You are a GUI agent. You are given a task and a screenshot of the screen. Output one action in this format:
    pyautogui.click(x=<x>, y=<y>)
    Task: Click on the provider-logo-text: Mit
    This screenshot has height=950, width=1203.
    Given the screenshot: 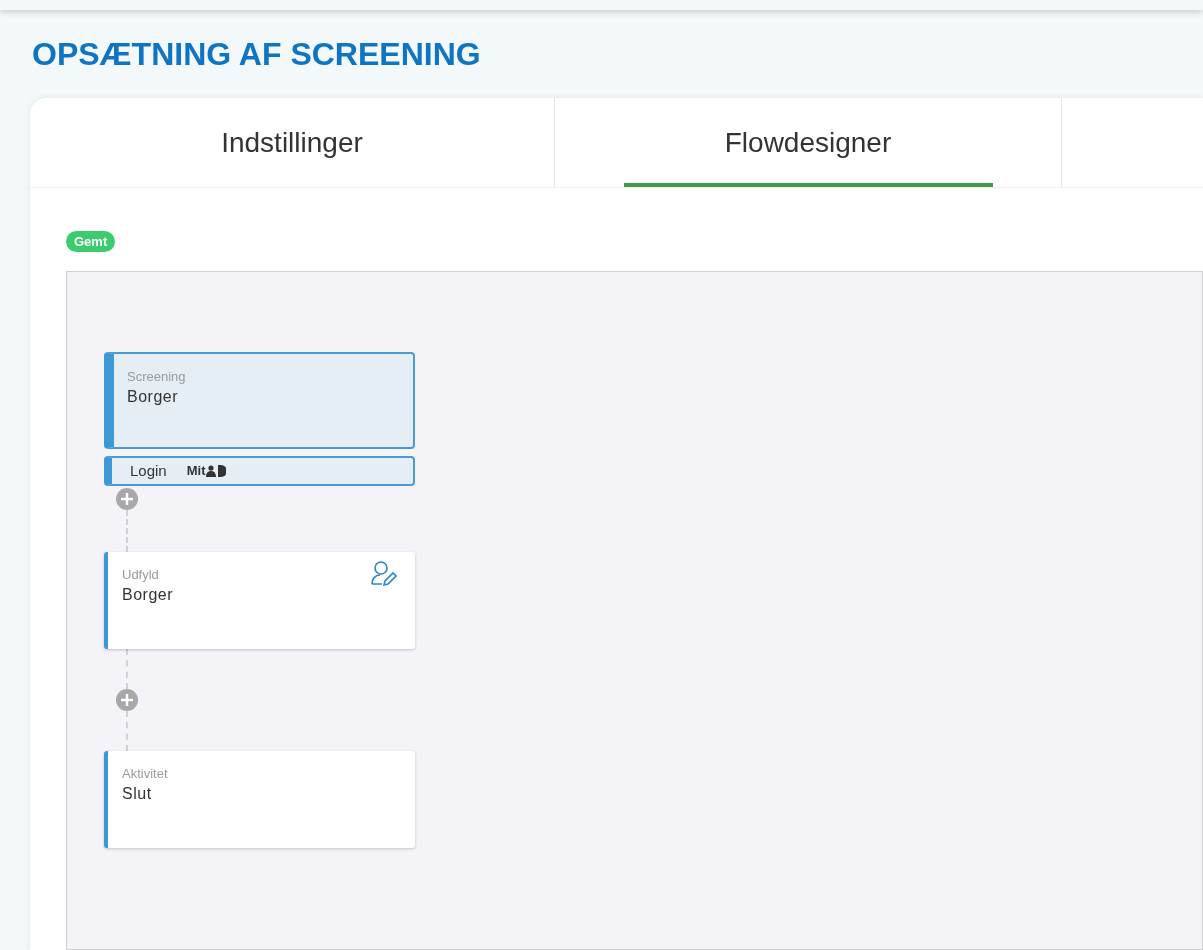 What is the action you would take?
    pyautogui.click(x=196, y=471)
    